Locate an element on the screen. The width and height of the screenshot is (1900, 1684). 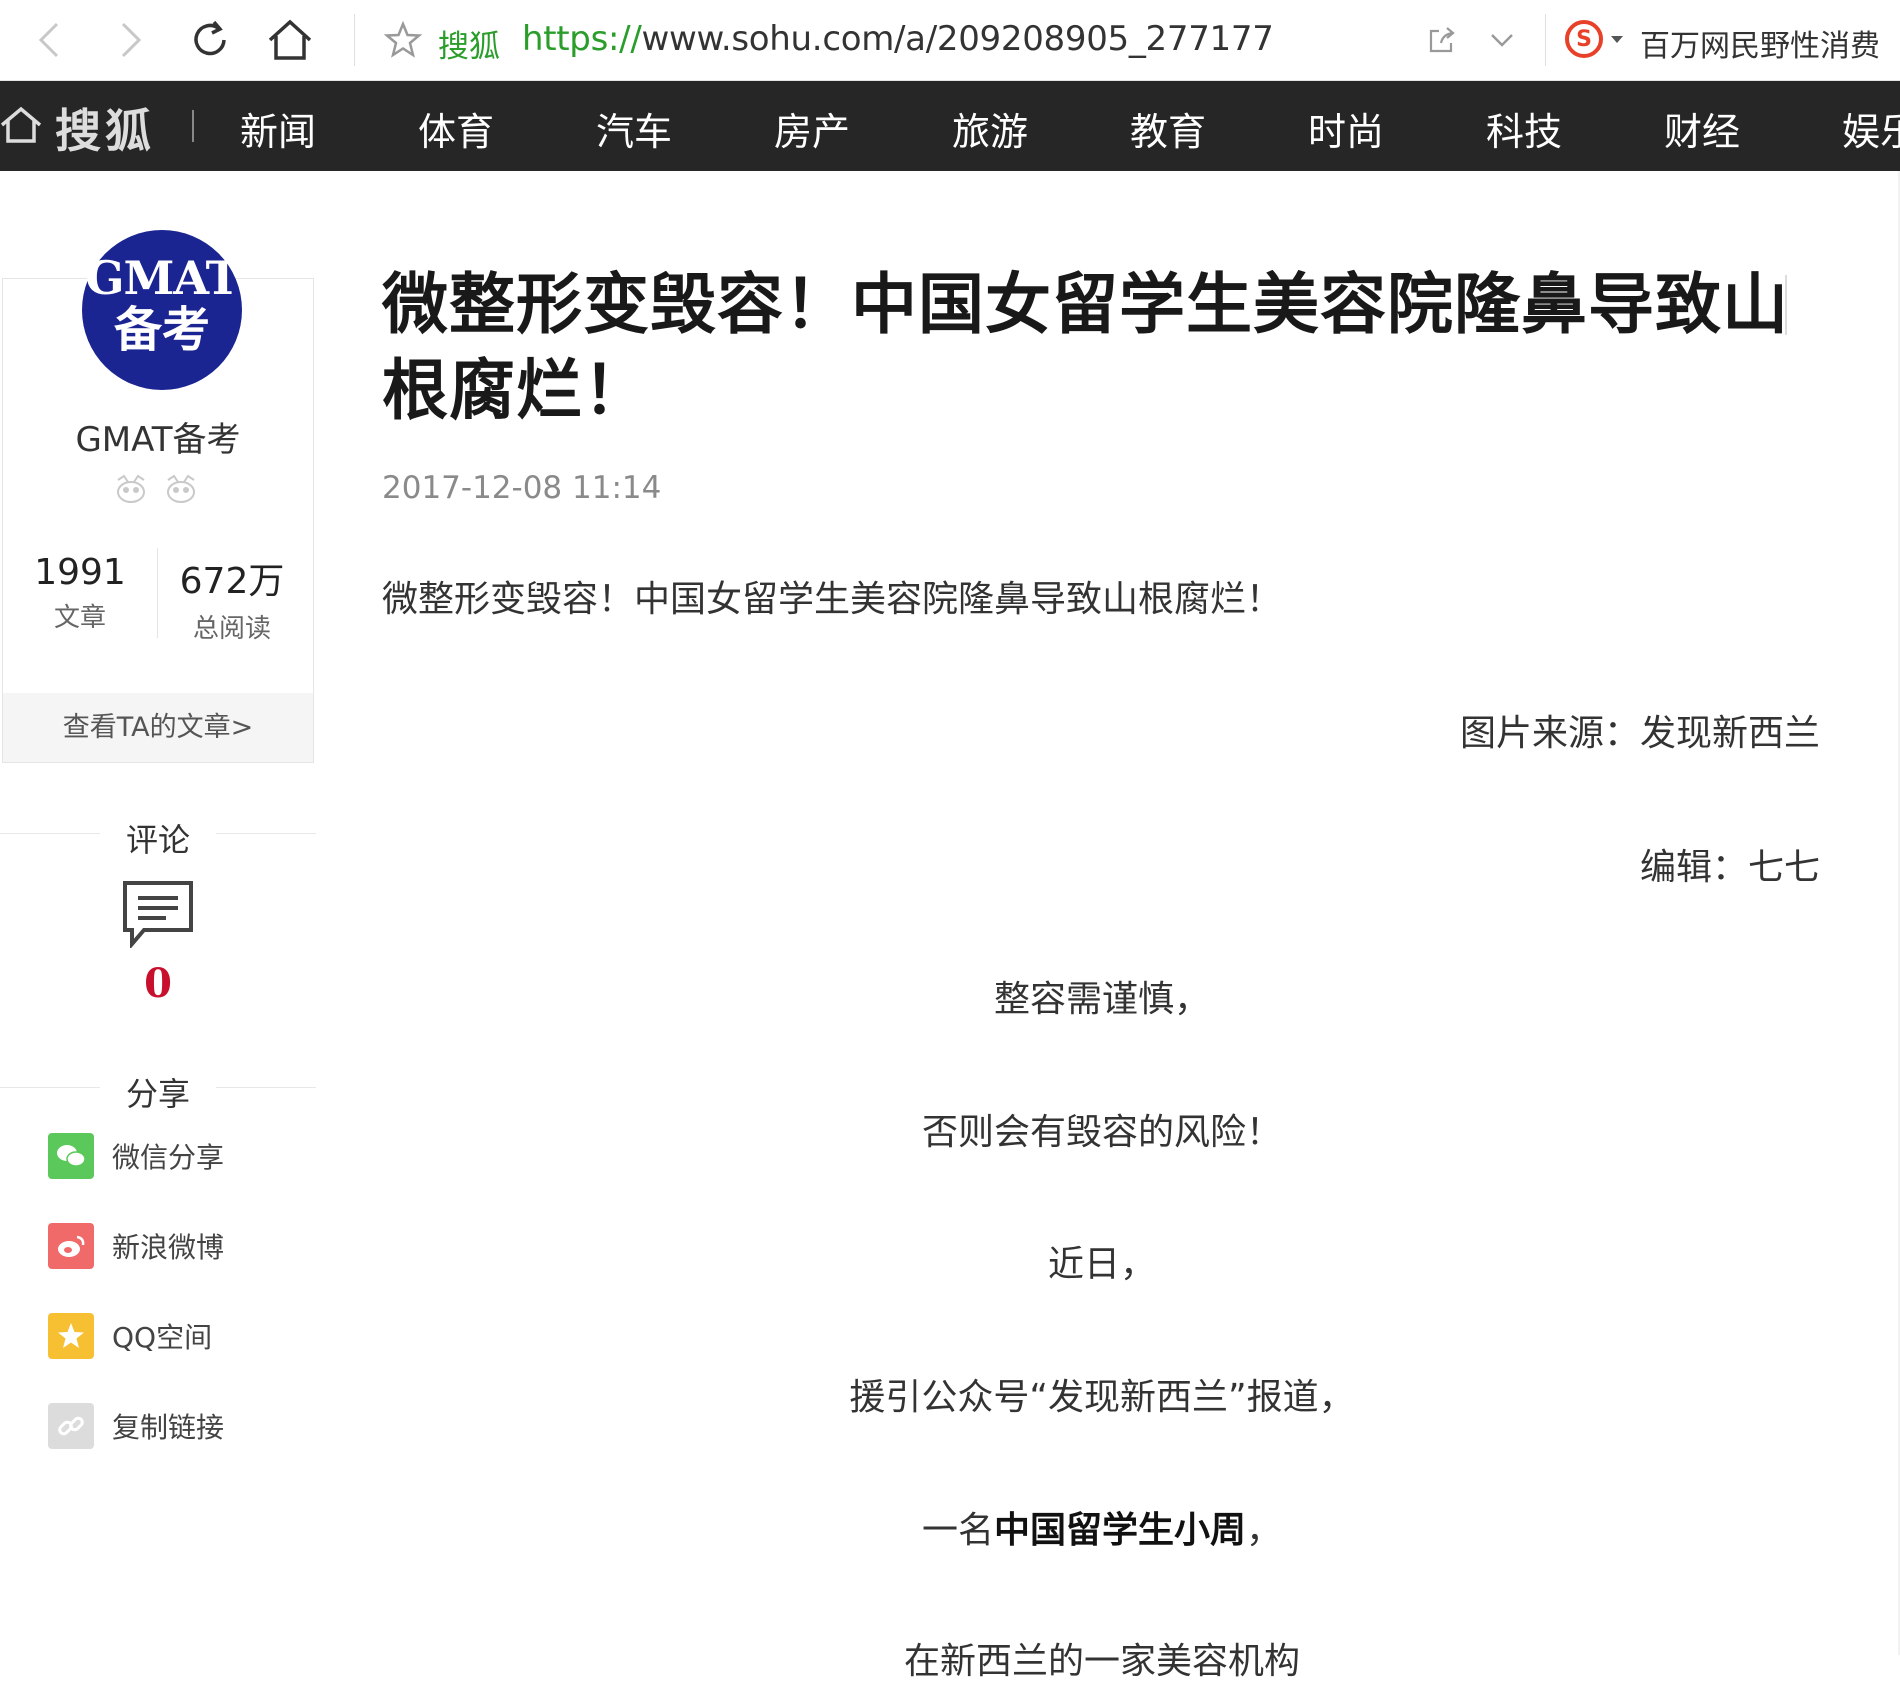
title-divider is located at coordinates (1786, 305).